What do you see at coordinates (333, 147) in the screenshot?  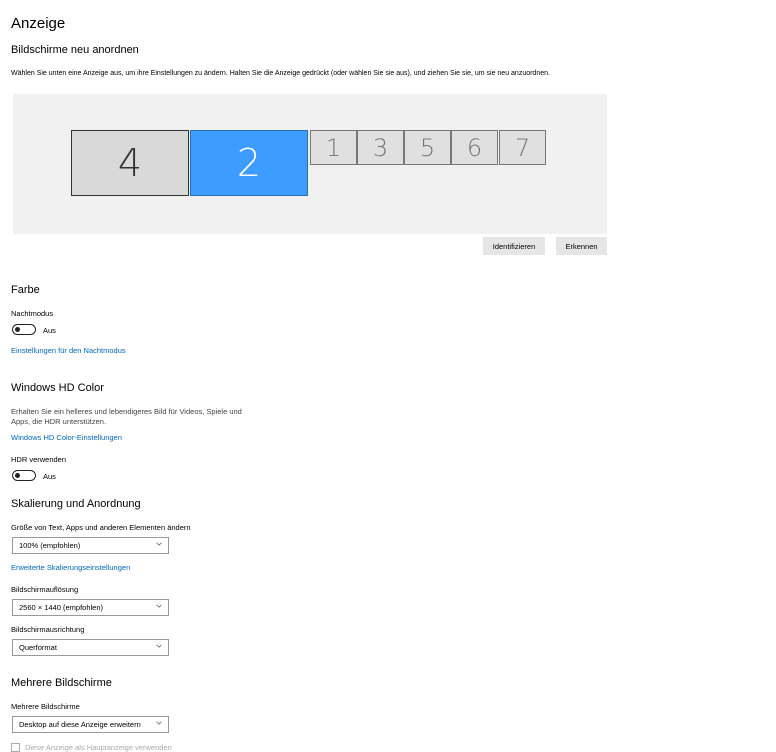 I see `monitor-1: 1` at bounding box center [333, 147].